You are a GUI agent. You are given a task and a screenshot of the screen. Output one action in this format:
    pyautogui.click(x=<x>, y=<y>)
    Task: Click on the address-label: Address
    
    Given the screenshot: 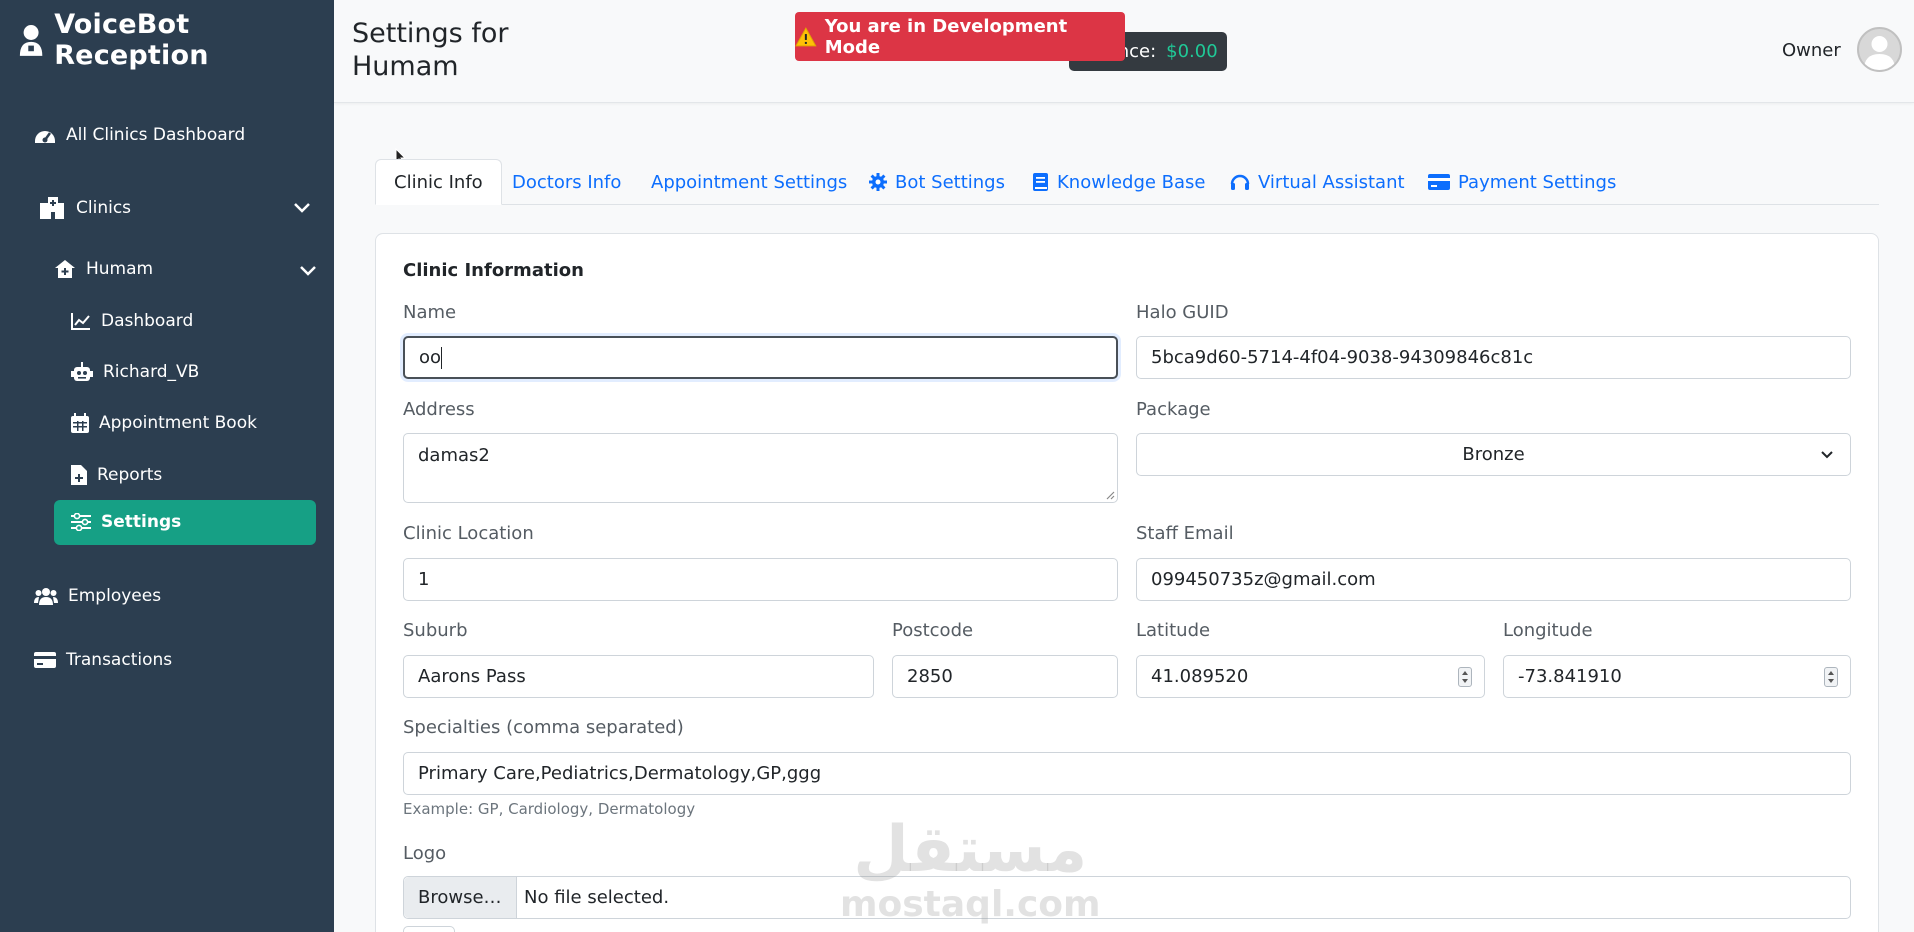 What is the action you would take?
    pyautogui.click(x=439, y=409)
    